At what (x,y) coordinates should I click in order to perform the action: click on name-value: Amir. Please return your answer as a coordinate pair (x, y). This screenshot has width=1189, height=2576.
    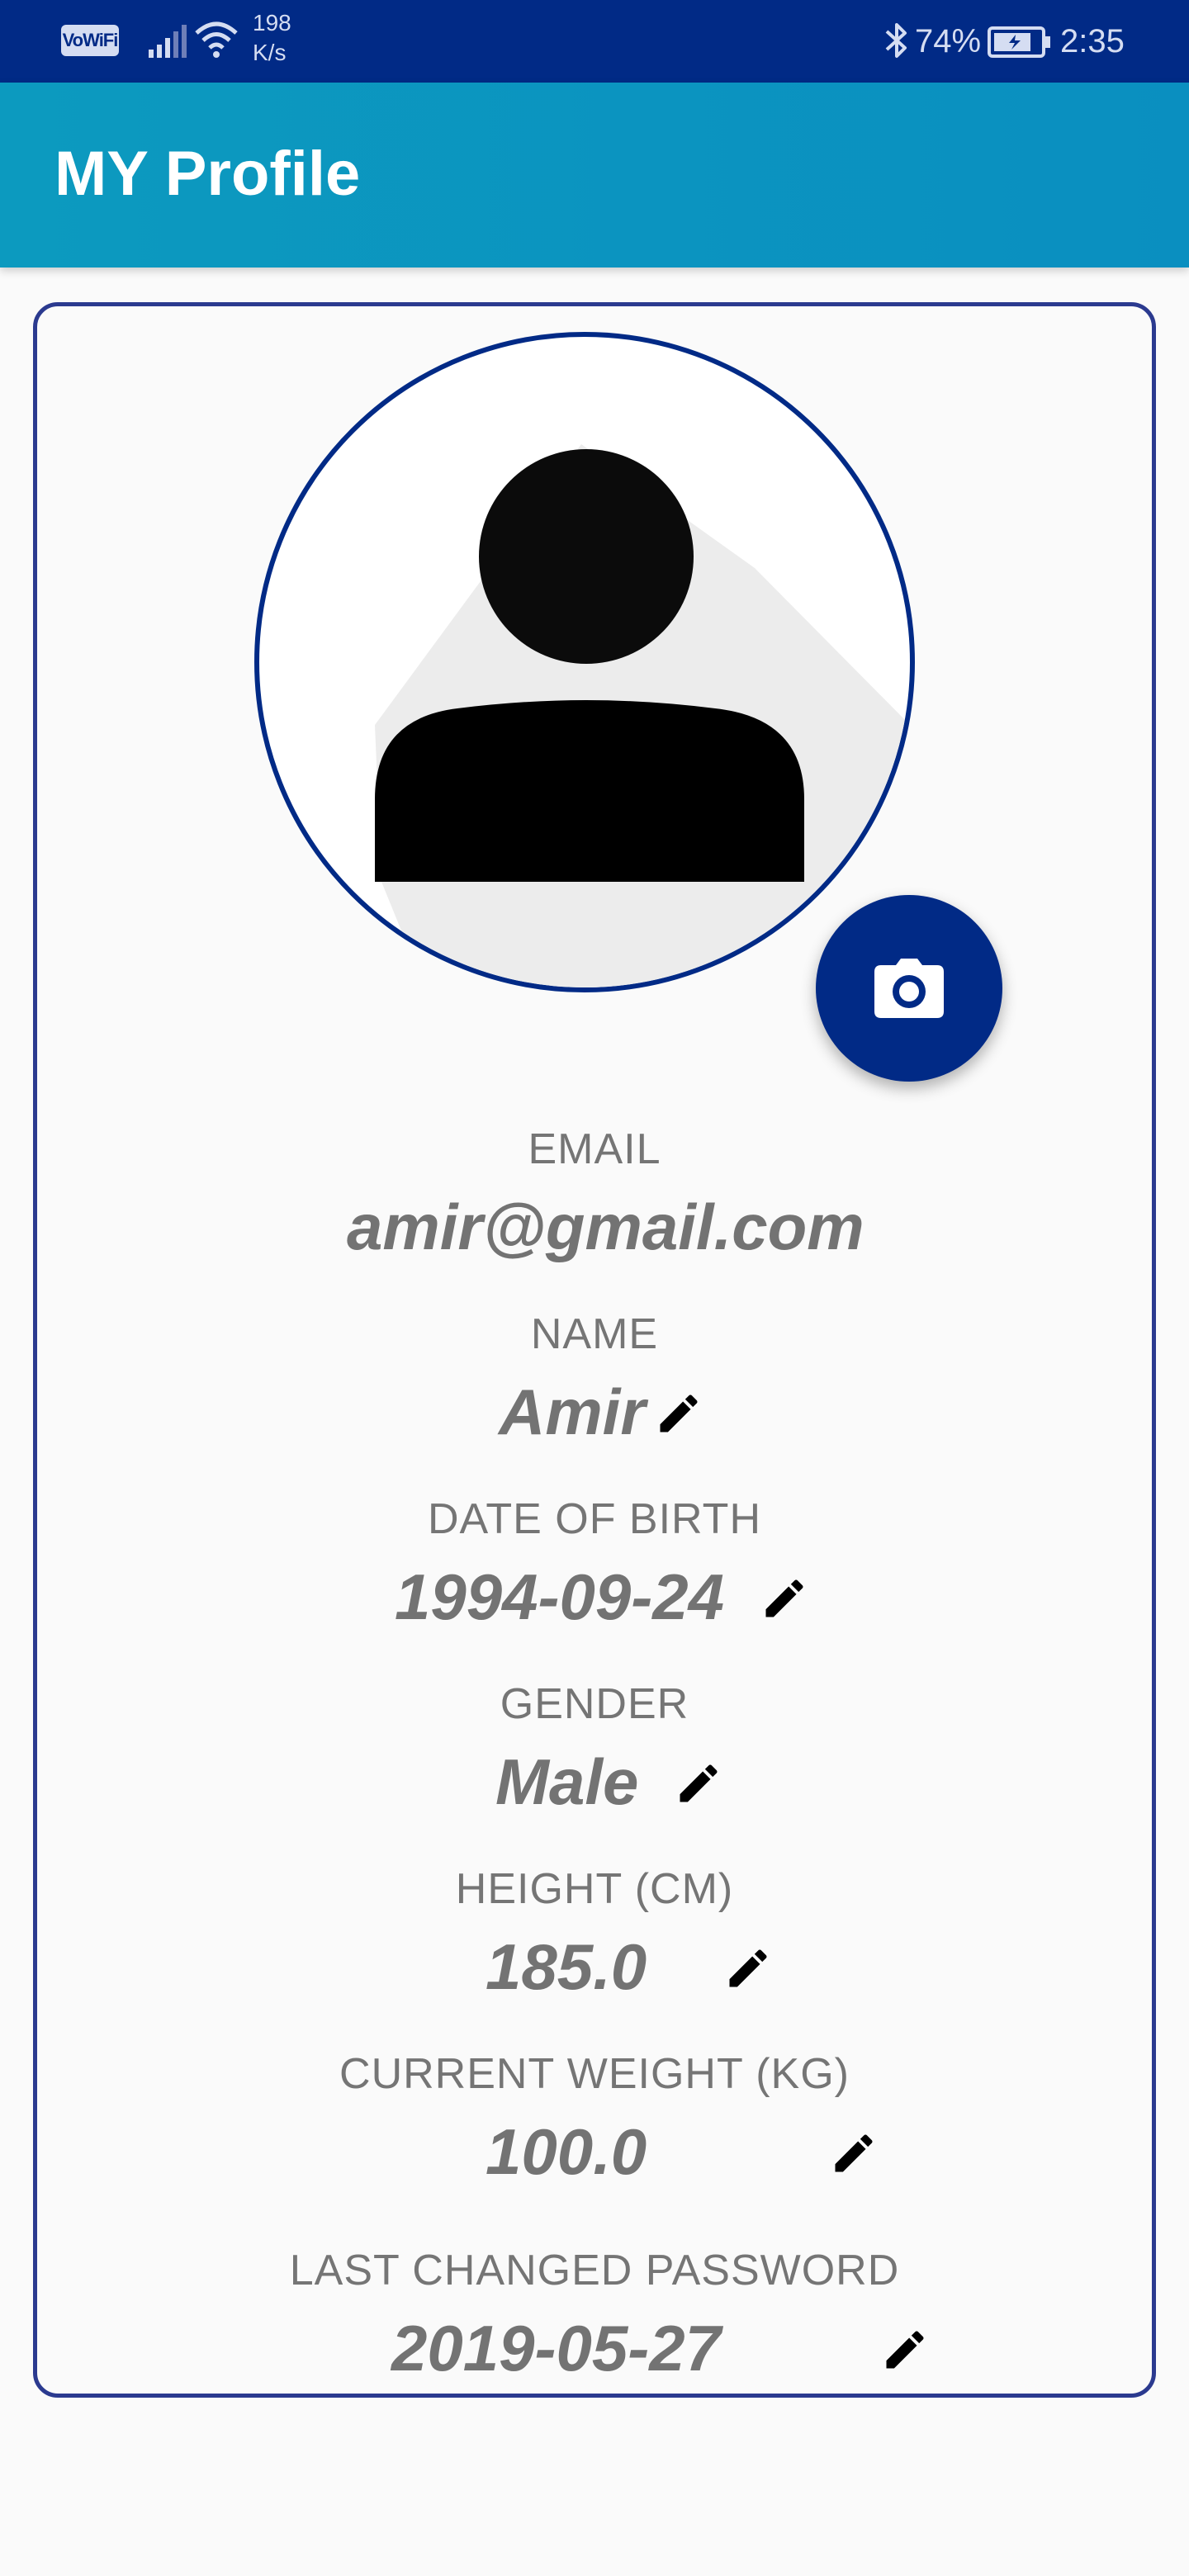
    Looking at the image, I should click on (572, 1412).